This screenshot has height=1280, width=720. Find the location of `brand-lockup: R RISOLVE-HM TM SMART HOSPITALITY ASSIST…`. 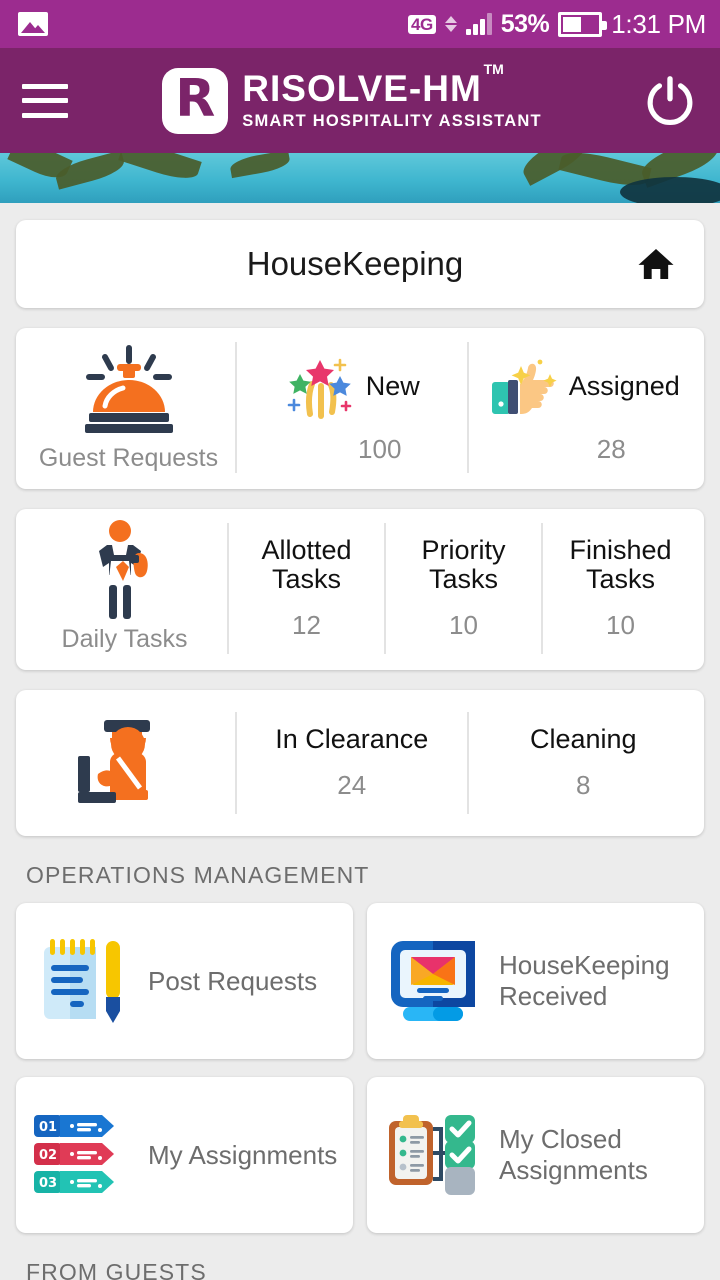

brand-lockup: R RISOLVE-HM TM SMART HOSPITALITY ASSIST… is located at coordinates (352, 98).